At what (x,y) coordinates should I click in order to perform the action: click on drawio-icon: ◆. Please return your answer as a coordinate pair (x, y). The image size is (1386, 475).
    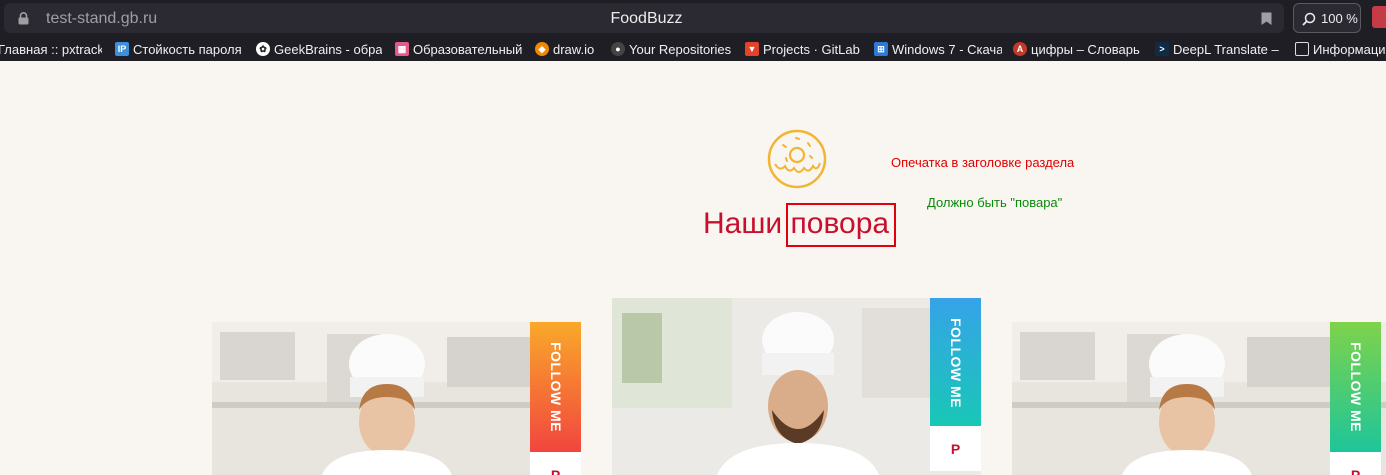
    Looking at the image, I should click on (542, 49).